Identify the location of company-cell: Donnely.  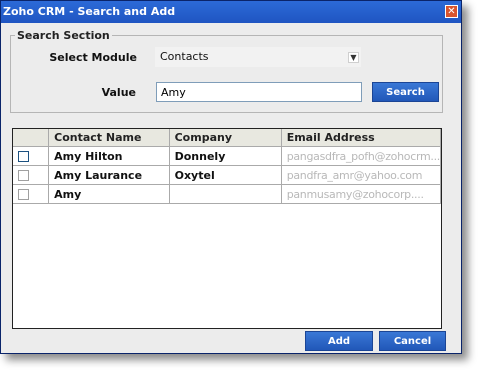
(225, 156).